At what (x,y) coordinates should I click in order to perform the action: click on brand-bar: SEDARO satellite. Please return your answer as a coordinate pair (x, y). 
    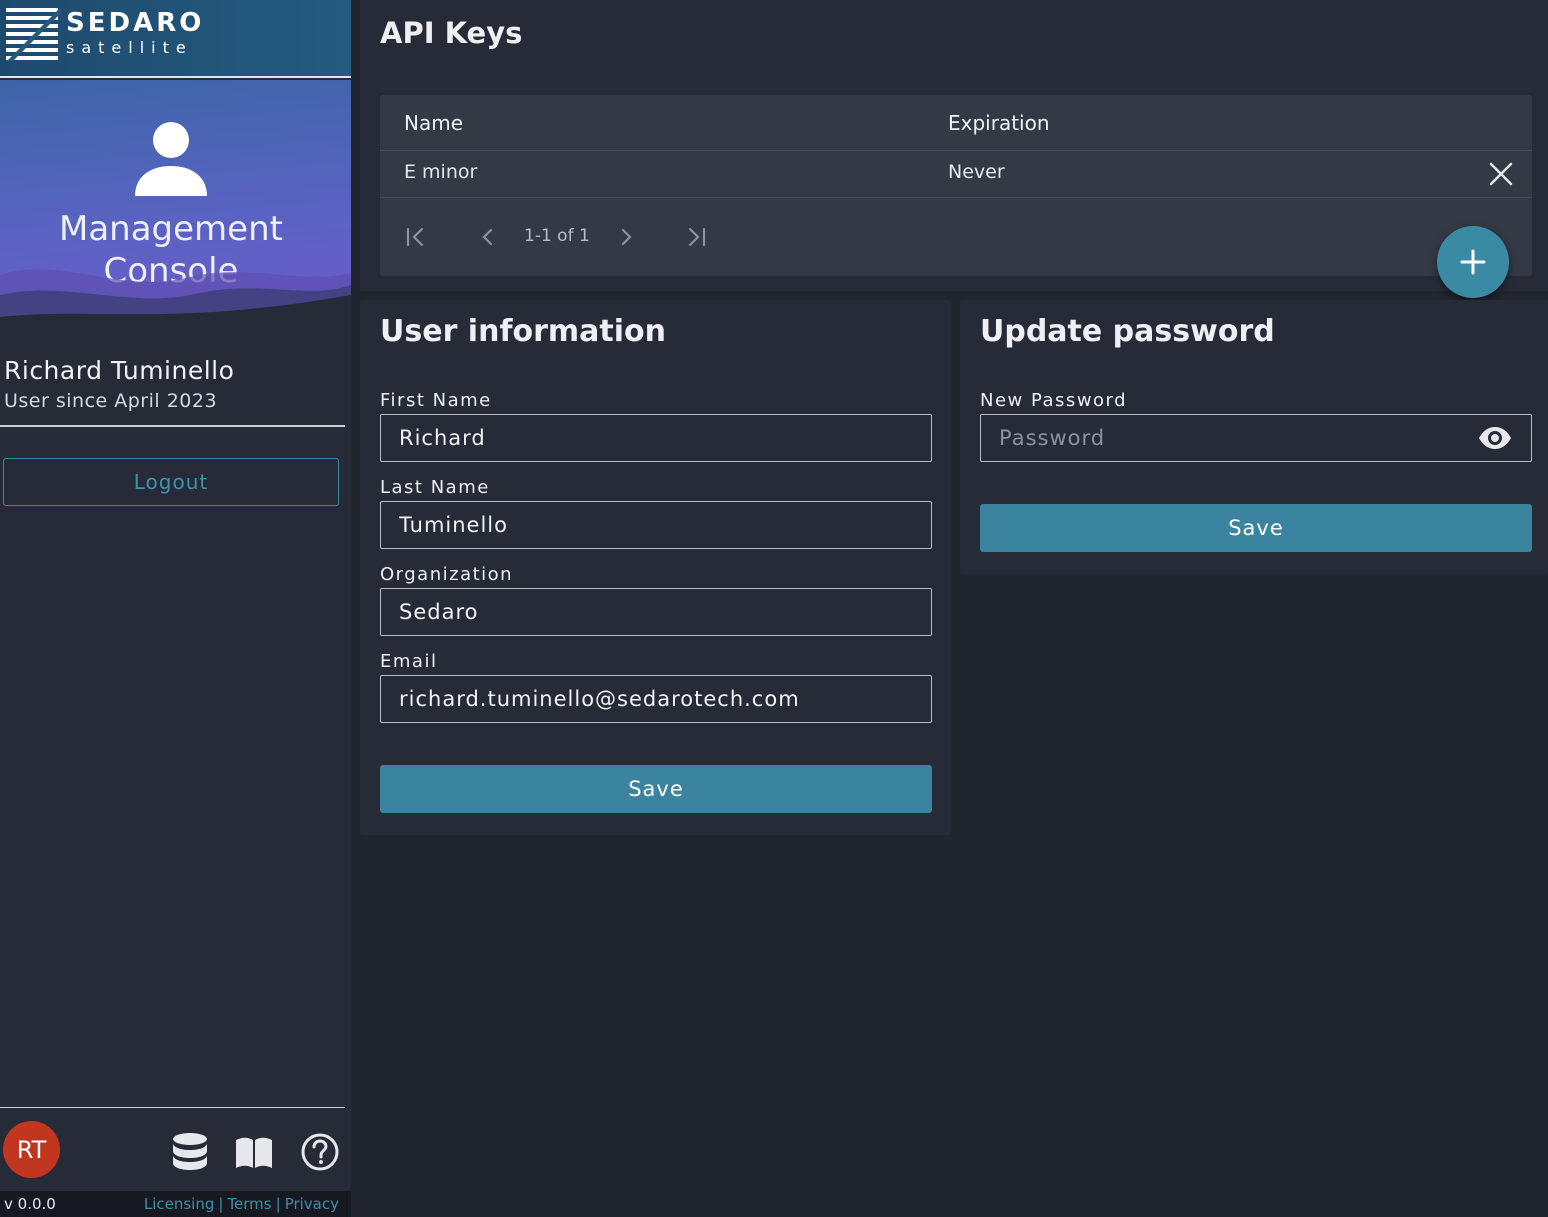
    Looking at the image, I should click on (175, 39).